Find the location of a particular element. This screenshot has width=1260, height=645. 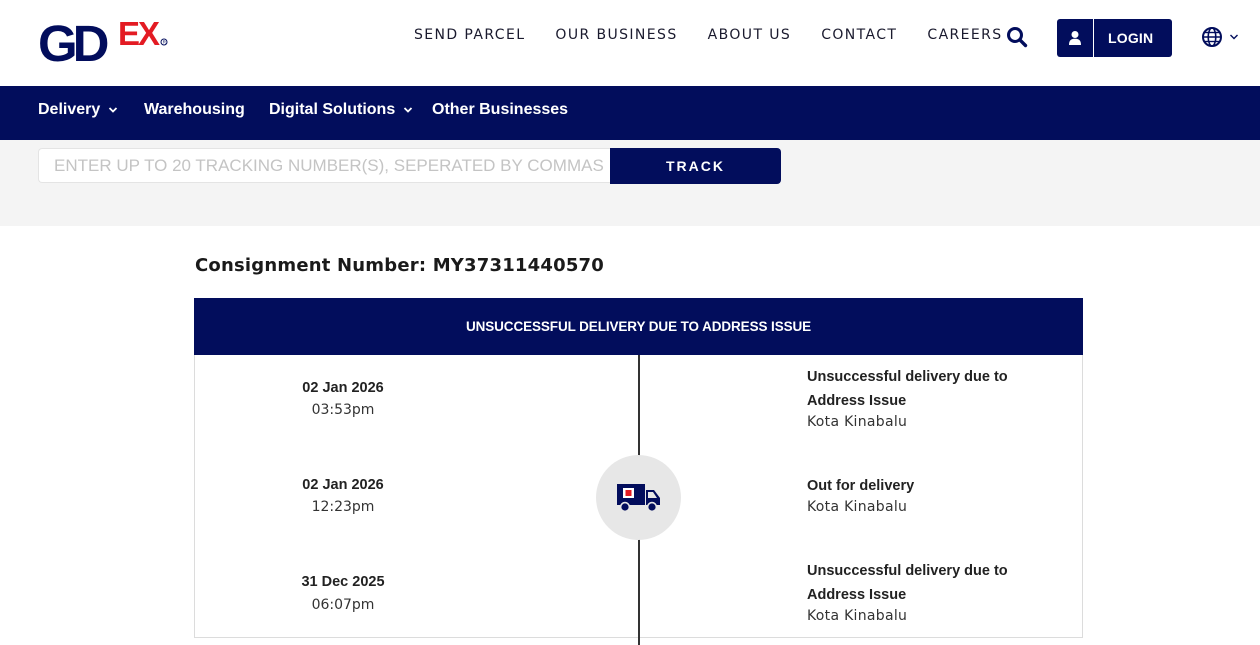

svg-text: GD is located at coordinates (73, 39).